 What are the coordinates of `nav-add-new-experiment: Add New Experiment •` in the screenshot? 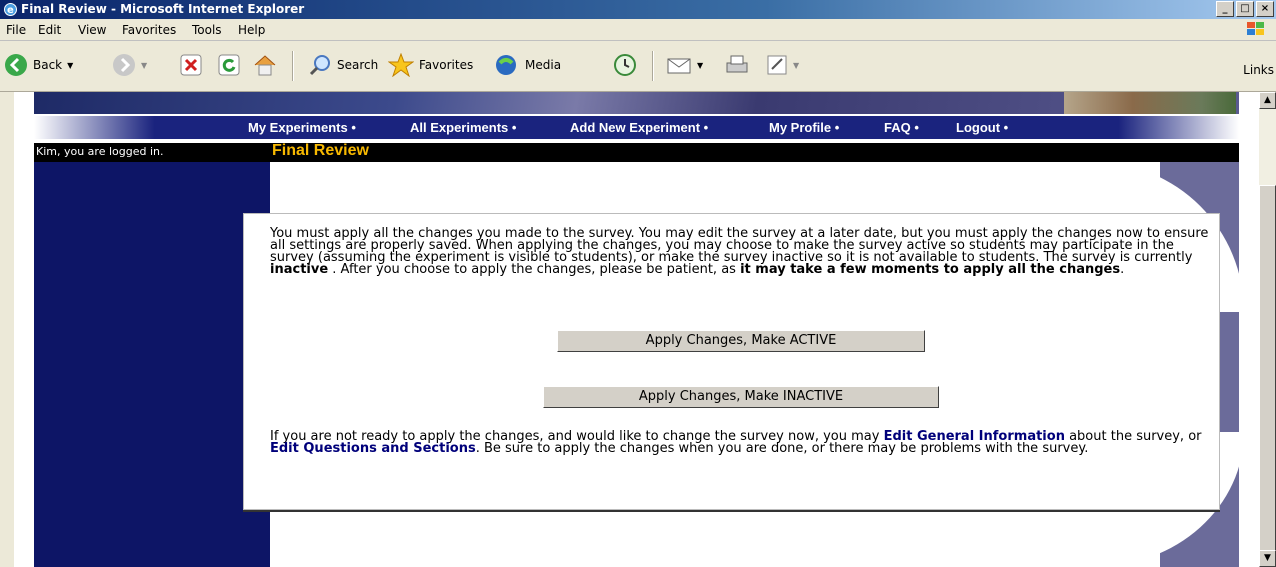 It's located at (639, 127).